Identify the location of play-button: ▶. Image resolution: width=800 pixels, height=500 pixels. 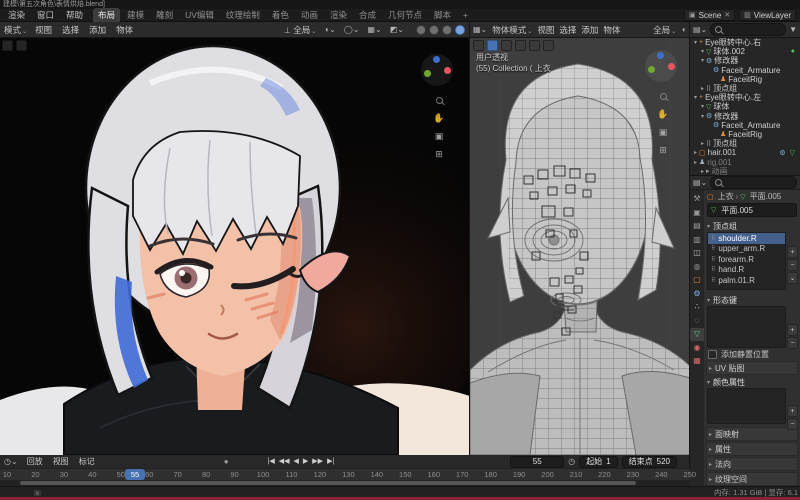
(305, 461).